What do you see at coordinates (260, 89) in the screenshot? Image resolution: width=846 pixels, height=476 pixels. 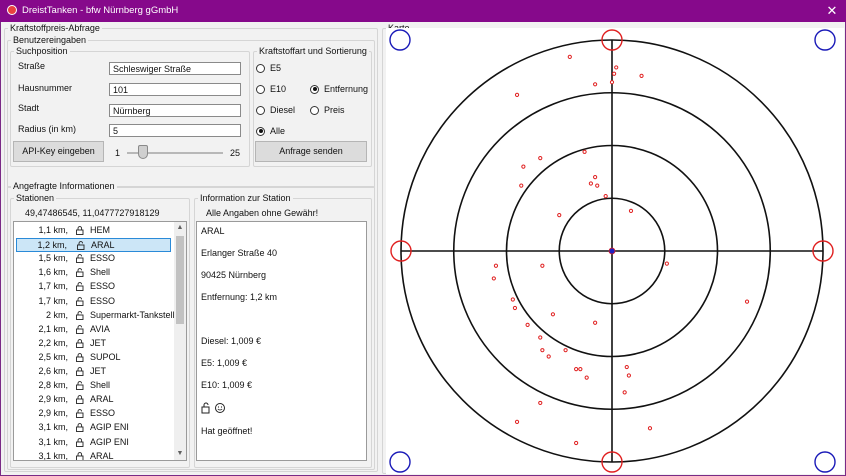 I see `radio-e10-dot` at bounding box center [260, 89].